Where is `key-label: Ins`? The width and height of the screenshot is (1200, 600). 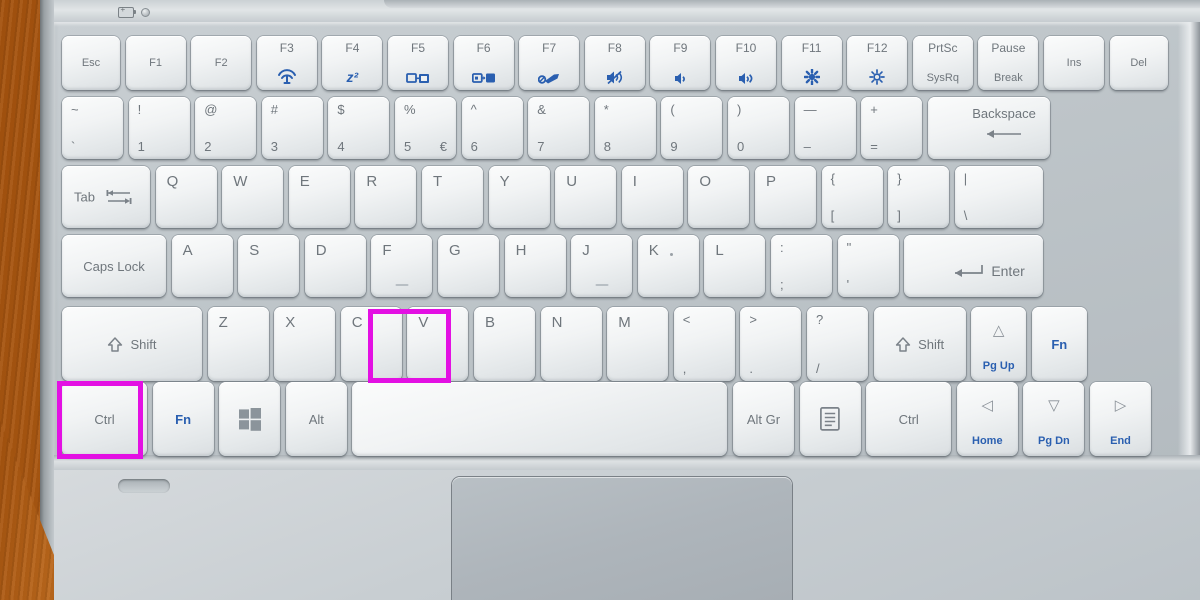 key-label: Ins is located at coordinates (1074, 63).